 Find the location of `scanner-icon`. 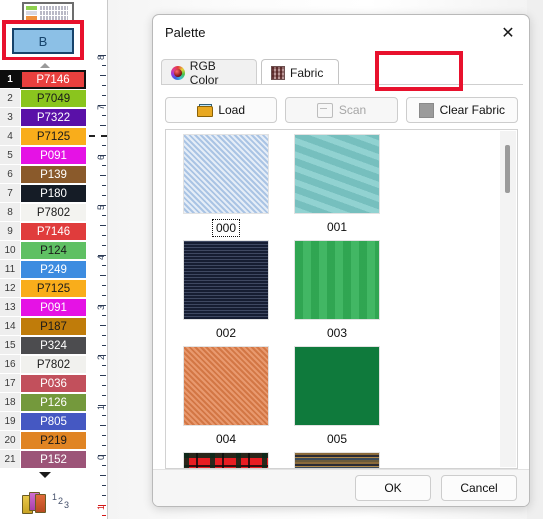

scanner-icon is located at coordinates (324, 110).